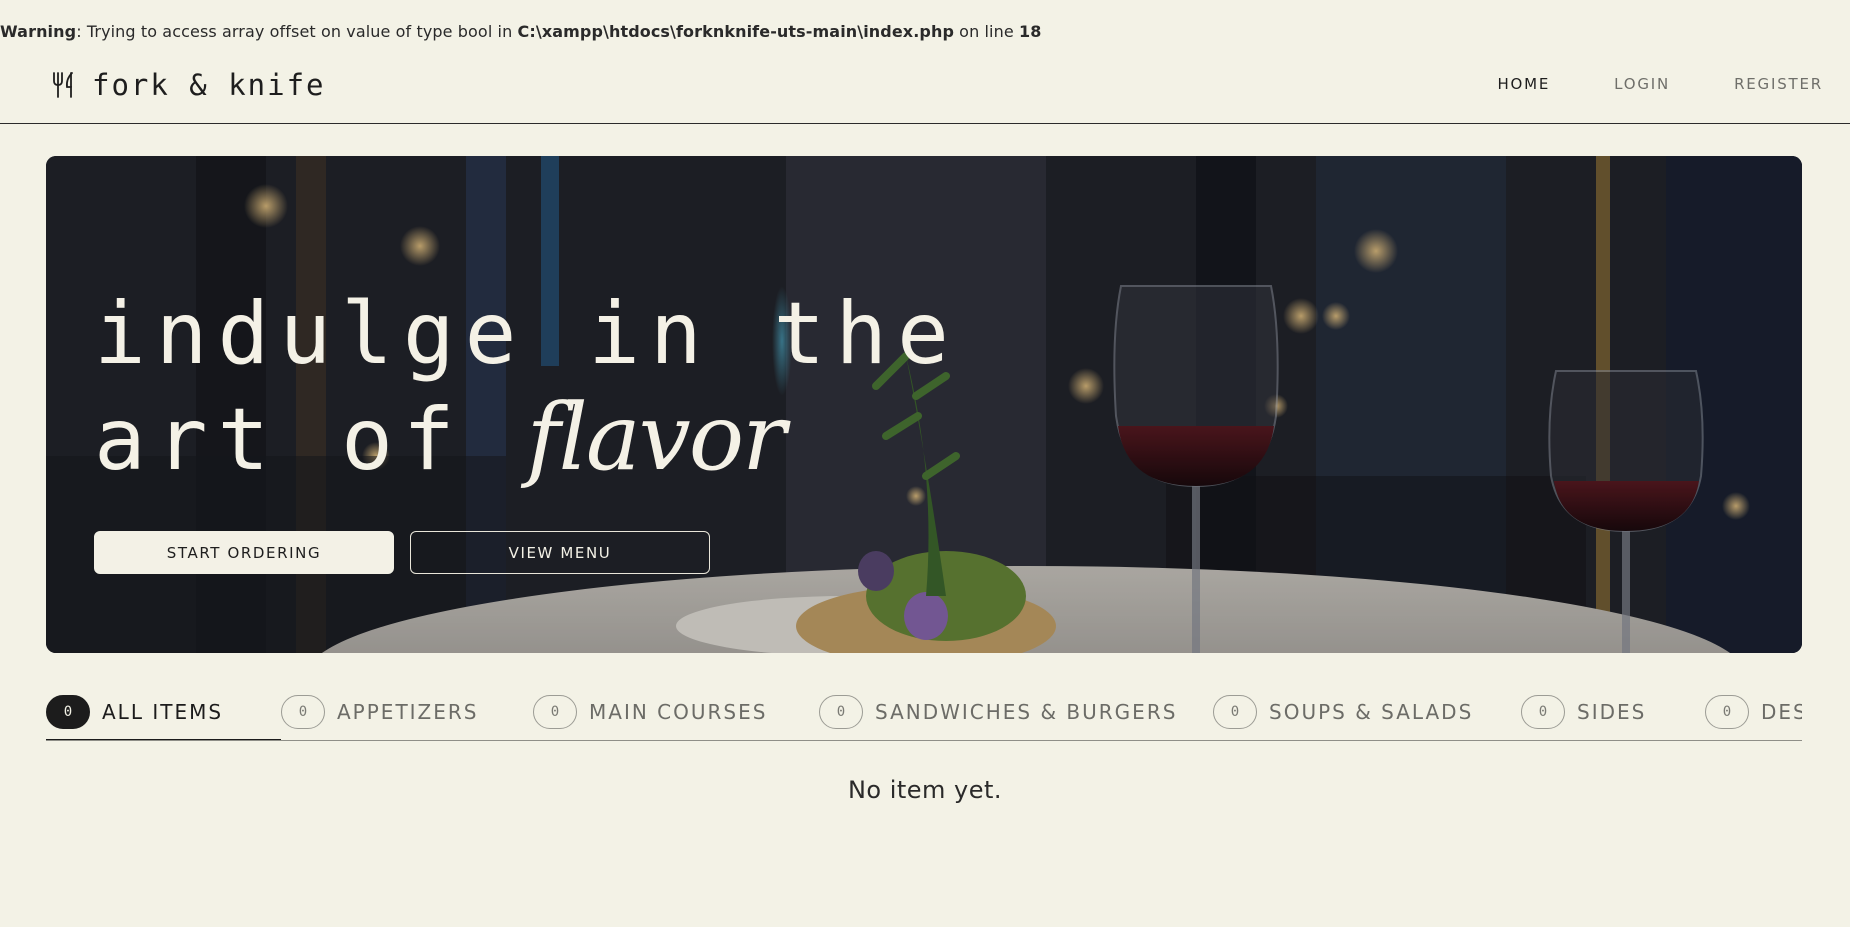  What do you see at coordinates (1026, 712) in the screenshot?
I see `tab-label: SANDWICHES & BURGERS` at bounding box center [1026, 712].